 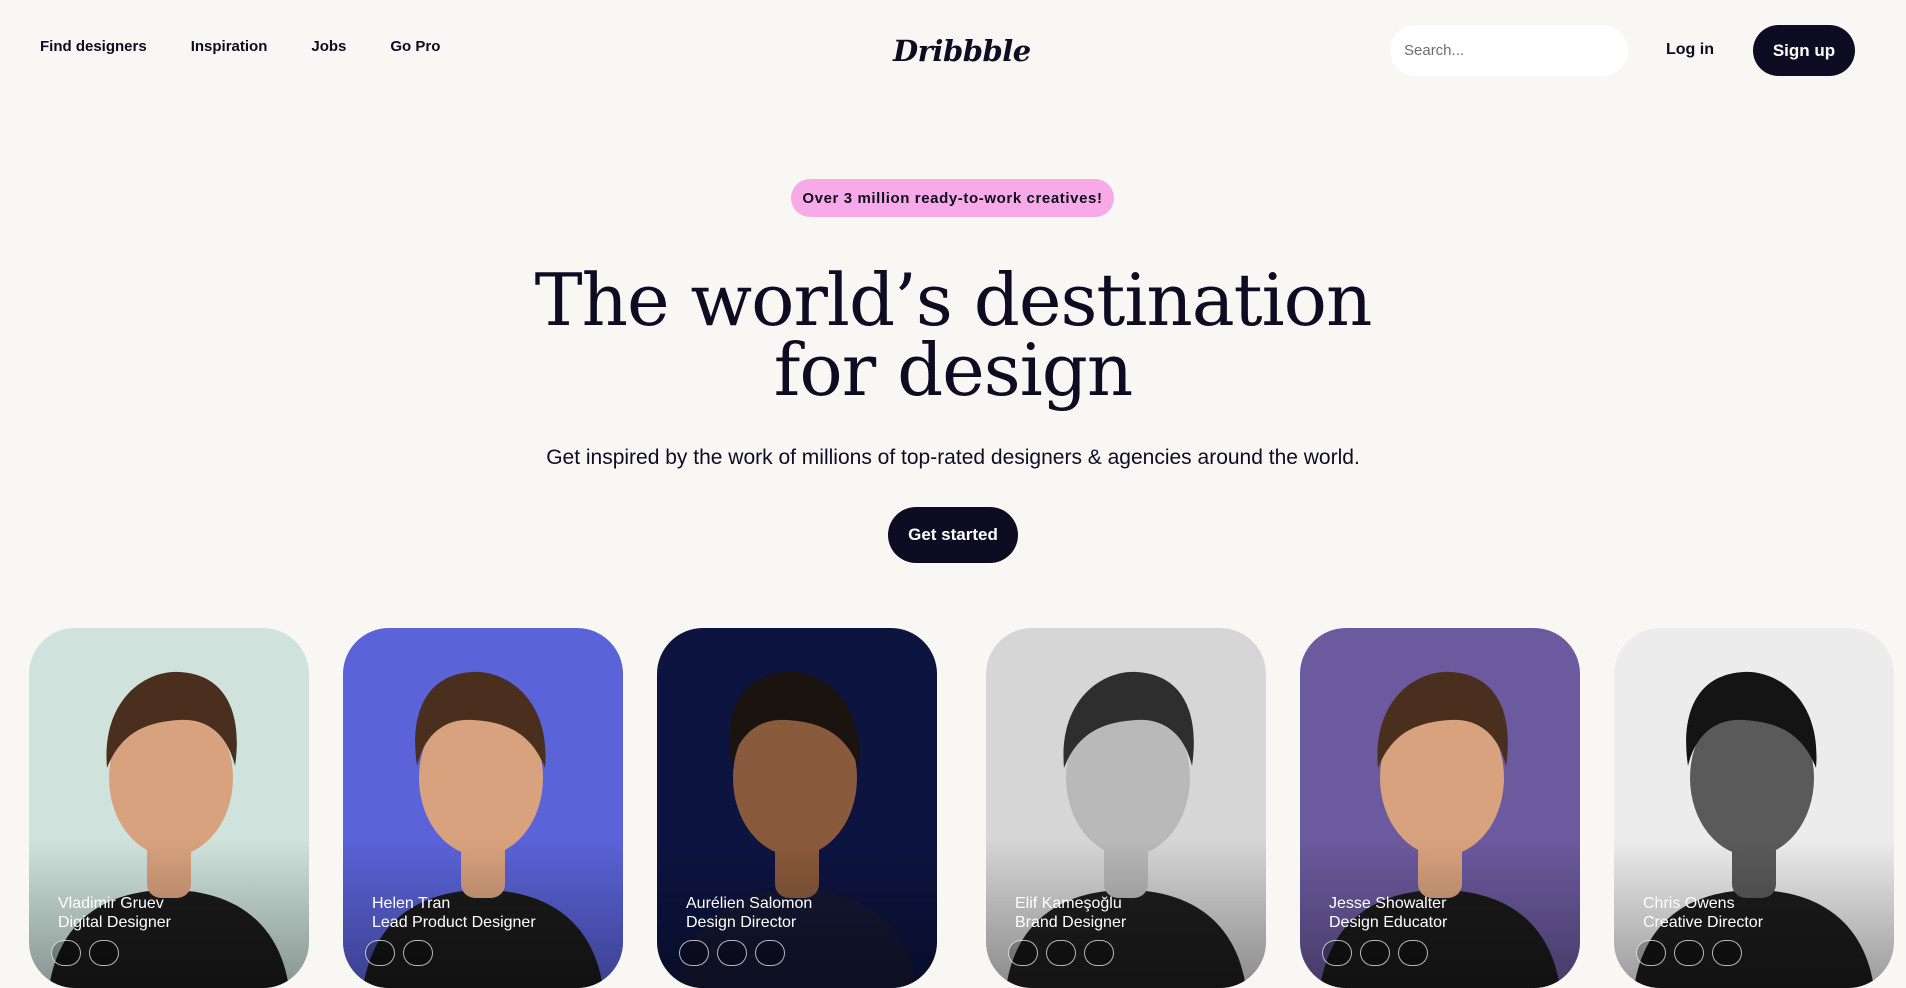 What do you see at coordinates (93, 46) in the screenshot?
I see `nav-link-find-designers: Find designers` at bounding box center [93, 46].